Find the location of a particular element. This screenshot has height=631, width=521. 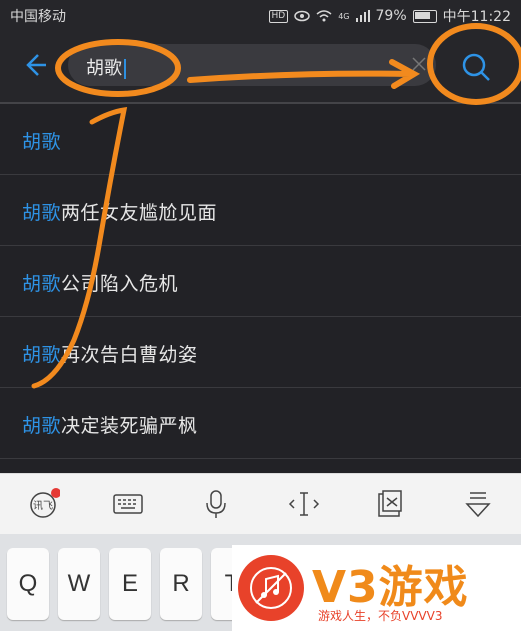

close-icon is located at coordinates (419, 64).